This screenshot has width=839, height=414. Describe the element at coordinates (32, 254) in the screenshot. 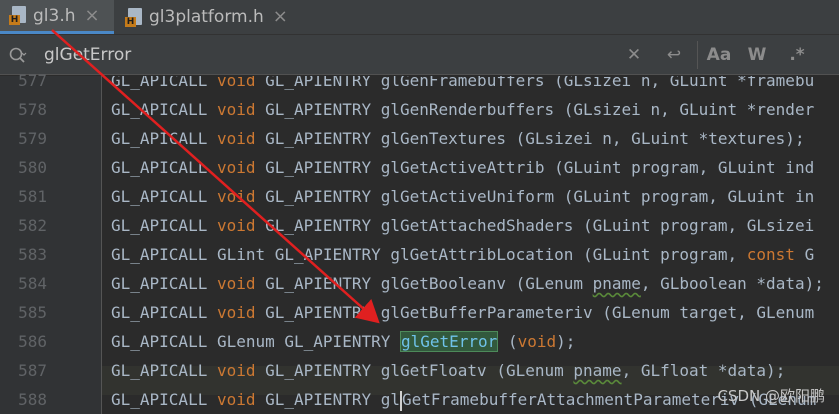

I see `line-number: 583` at that location.